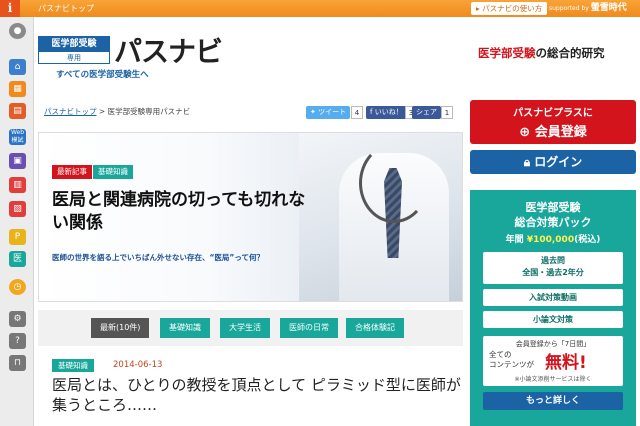 This screenshot has height=426, width=640. I want to click on pack-price: 年間 ¥100,000(税込), so click(553, 238).